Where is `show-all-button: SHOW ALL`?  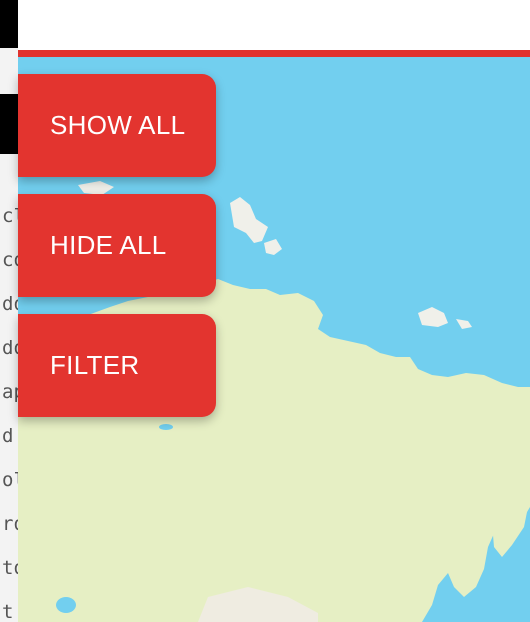 show-all-button: SHOW ALL is located at coordinates (117, 125).